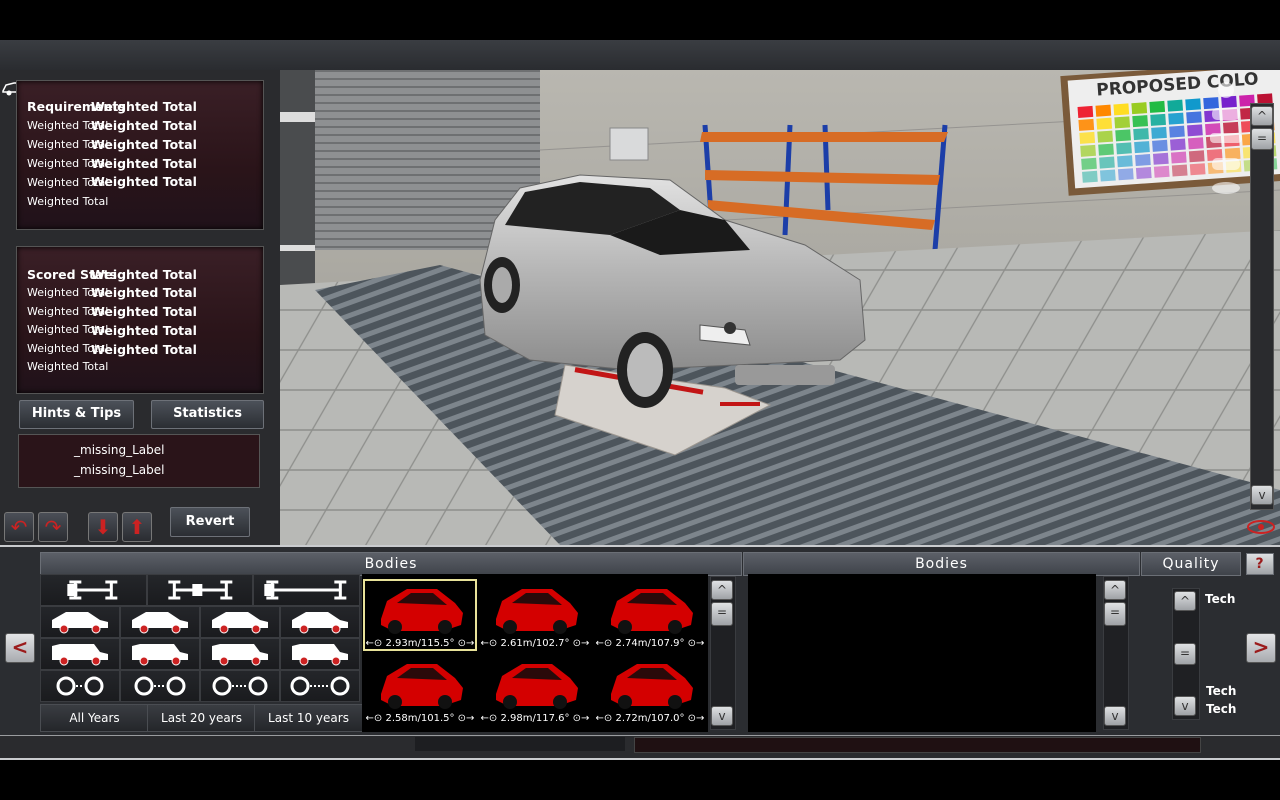  I want to click on drivetrain-mid-icon, so click(199, 590).